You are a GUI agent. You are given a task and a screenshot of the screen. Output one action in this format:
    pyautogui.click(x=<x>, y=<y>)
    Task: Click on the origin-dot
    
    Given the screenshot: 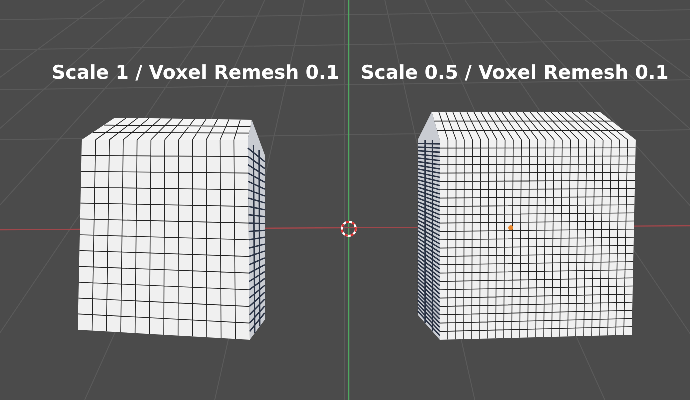 What is the action you would take?
    pyautogui.click(x=511, y=228)
    